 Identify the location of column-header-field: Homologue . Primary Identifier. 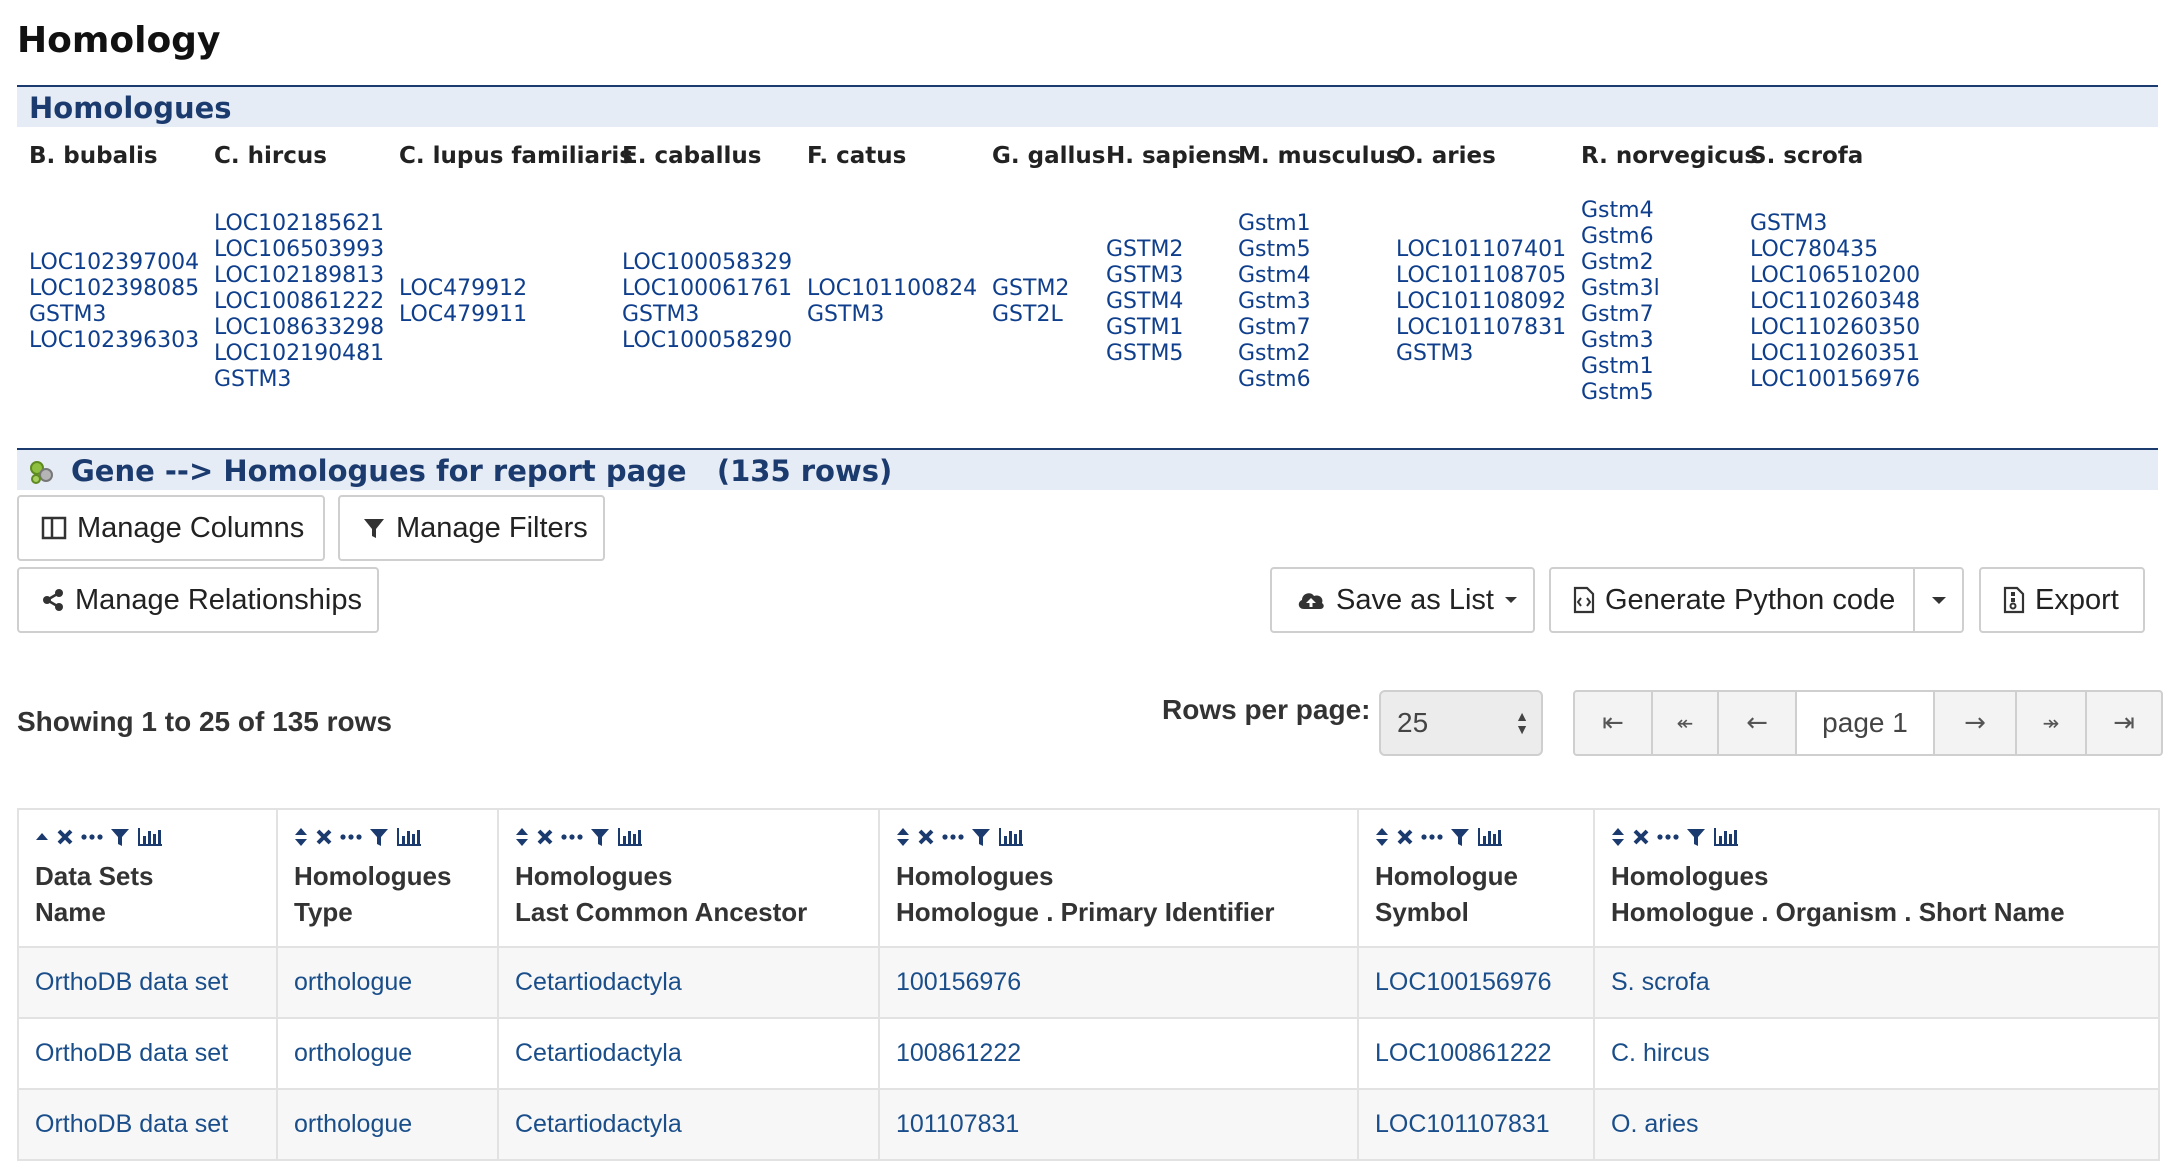
(1085, 912).